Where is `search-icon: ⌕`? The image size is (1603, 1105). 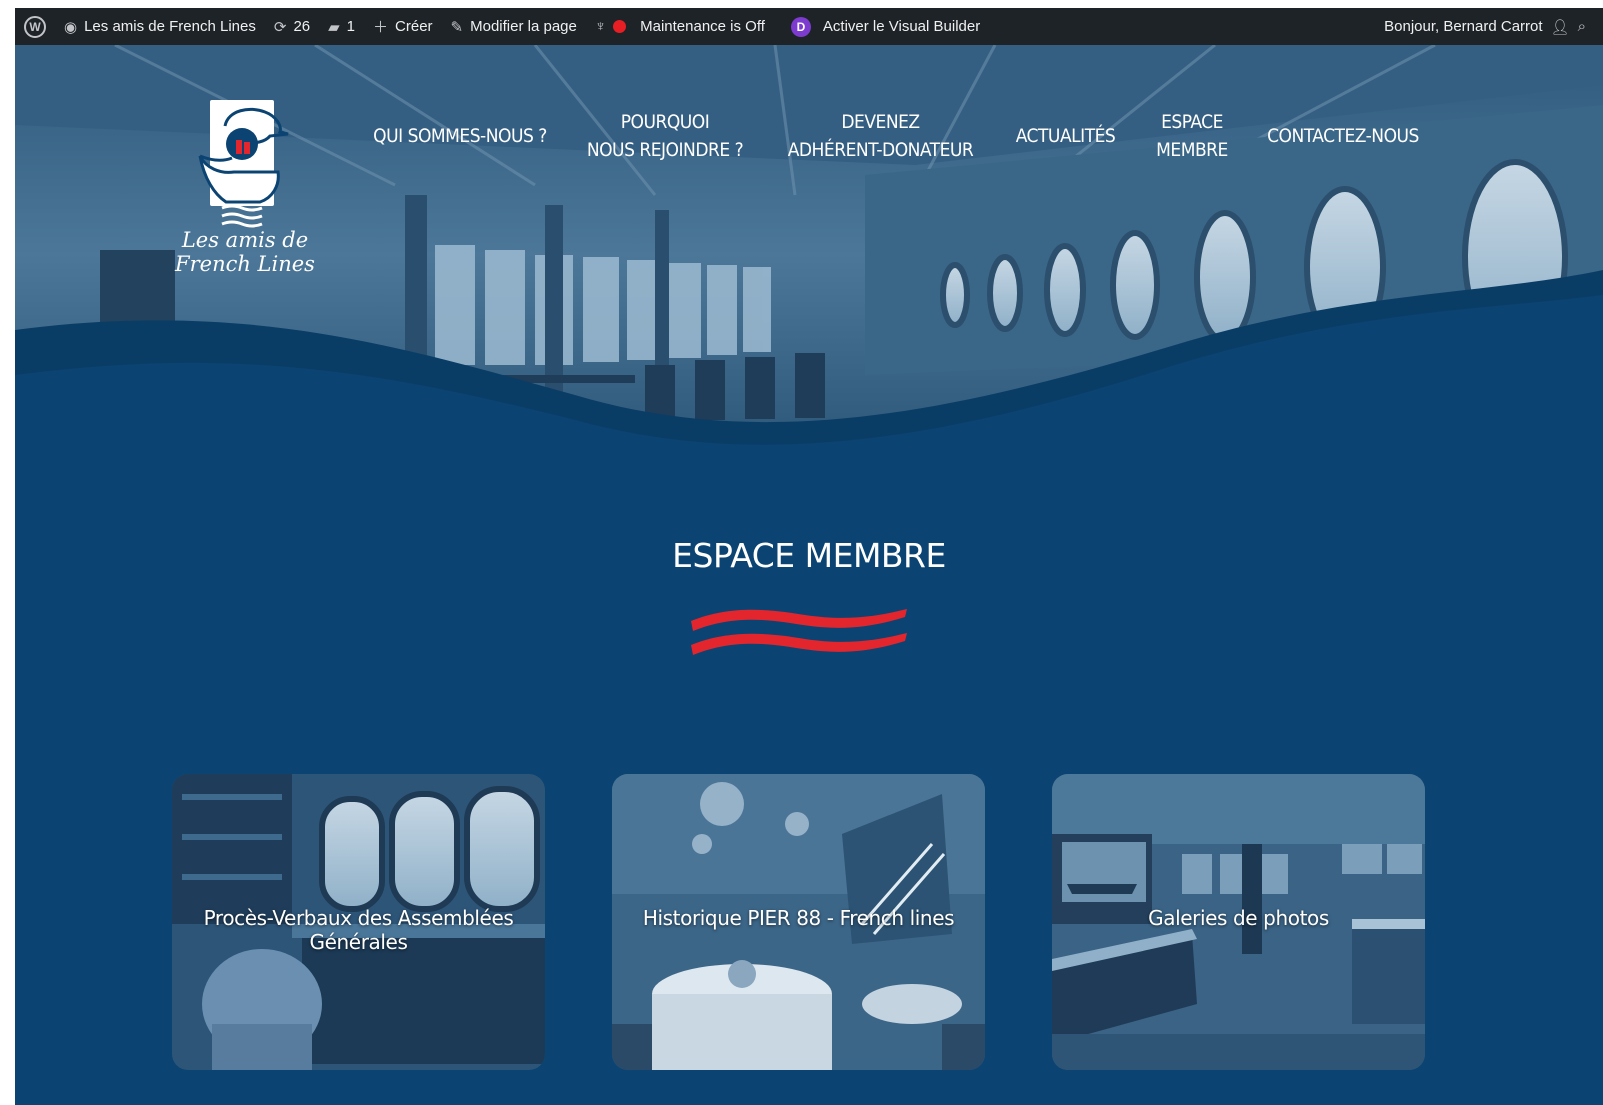 search-icon: ⌕ is located at coordinates (1582, 26).